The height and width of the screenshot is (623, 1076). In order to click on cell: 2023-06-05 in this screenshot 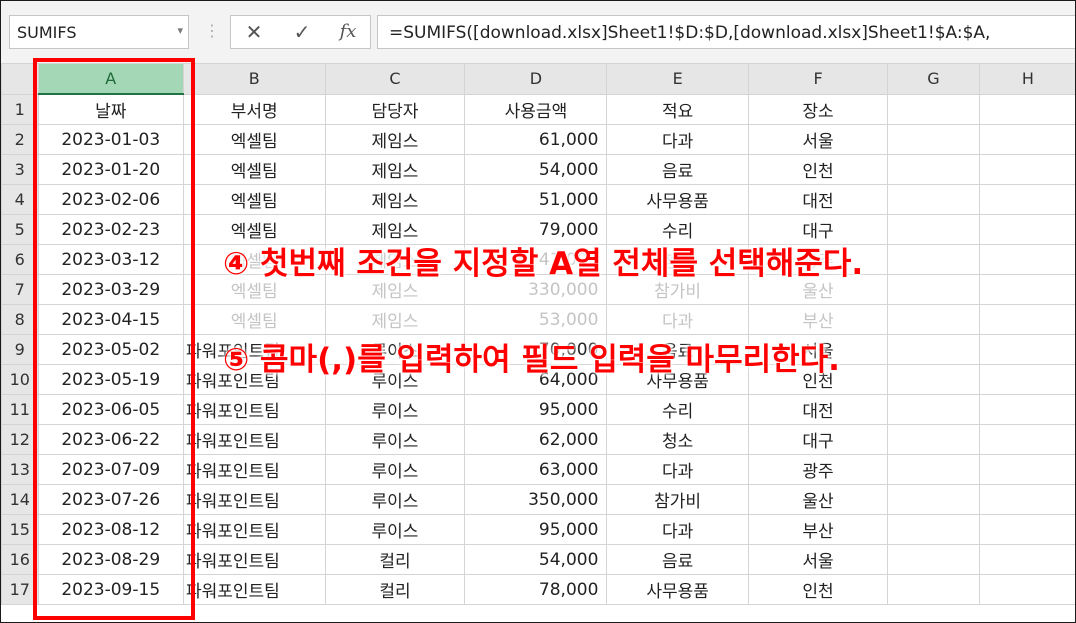, I will do `click(110, 409)`.